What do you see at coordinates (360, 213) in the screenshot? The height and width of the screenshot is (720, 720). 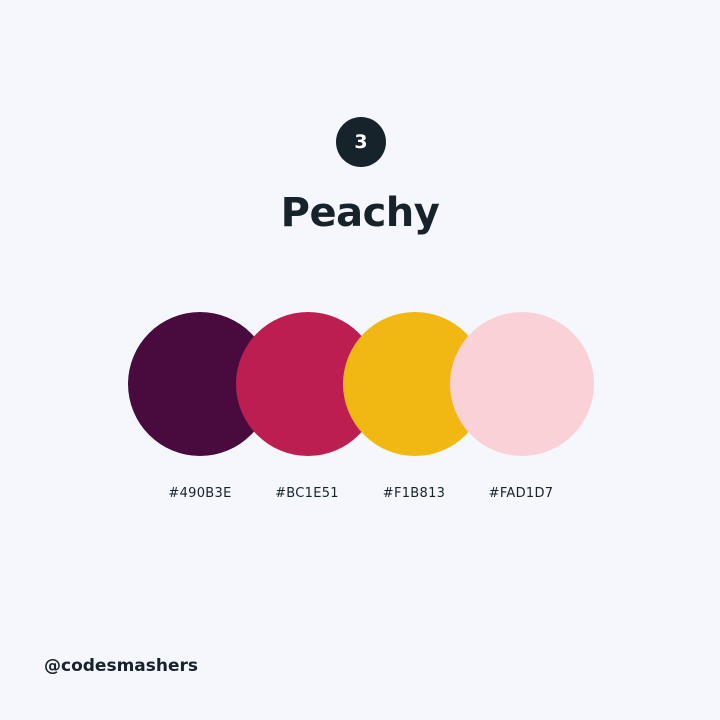 I see `palette-title: Peachy` at bounding box center [360, 213].